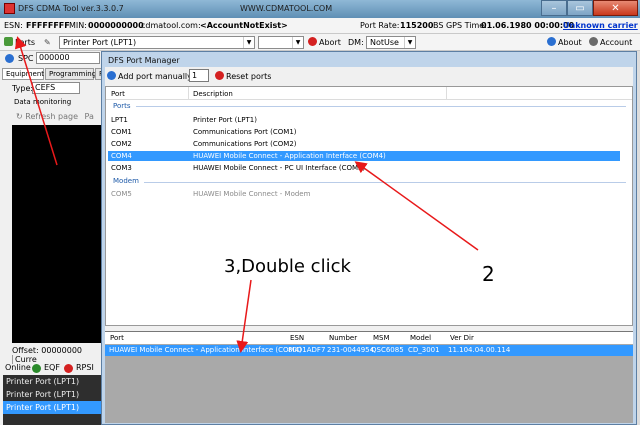 The height and width of the screenshot is (425, 640). I want to click on bs-gps-label: BS GPS Time:, so click(460, 25).